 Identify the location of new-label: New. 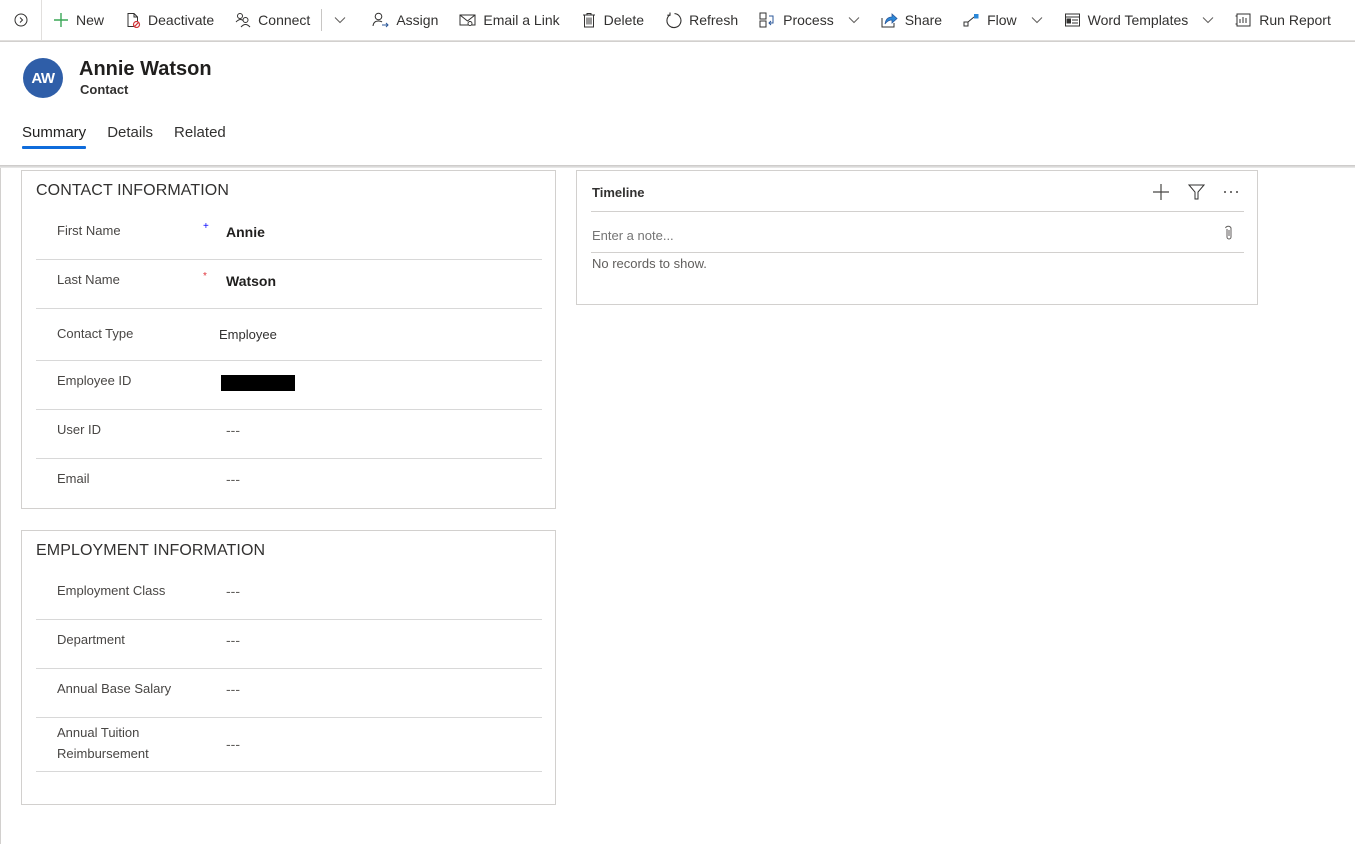
(90, 20).